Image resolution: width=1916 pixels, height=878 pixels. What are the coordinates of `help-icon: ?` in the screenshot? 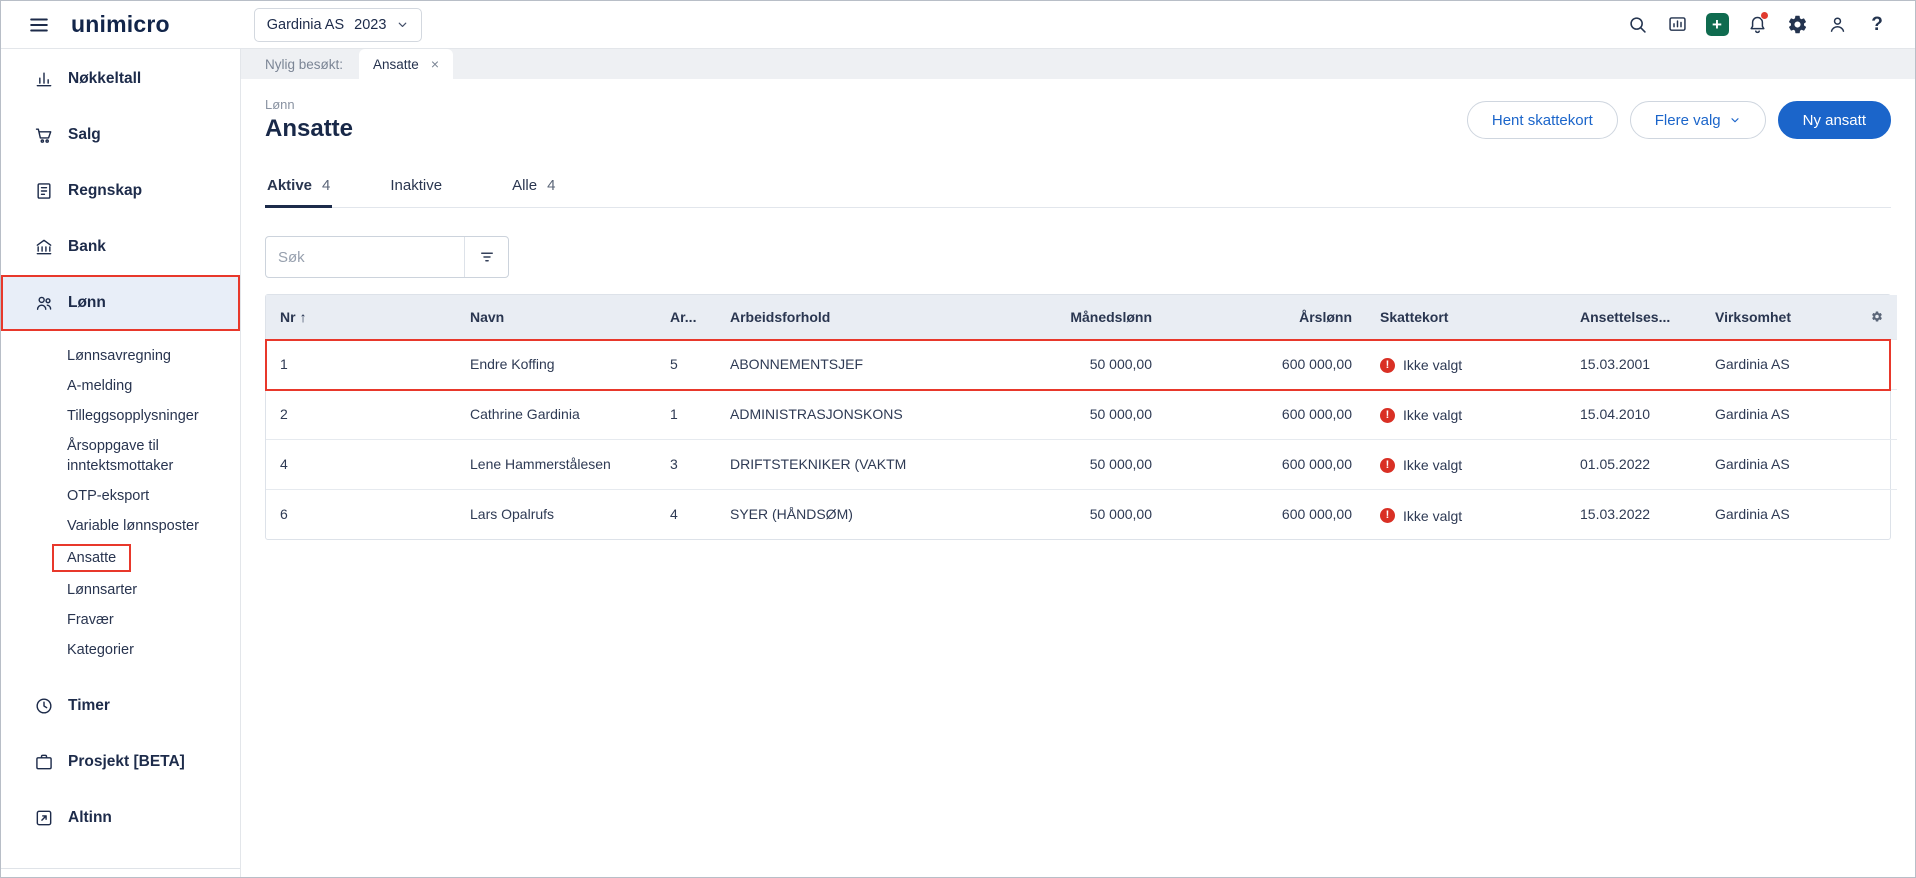 It's located at (1877, 24).